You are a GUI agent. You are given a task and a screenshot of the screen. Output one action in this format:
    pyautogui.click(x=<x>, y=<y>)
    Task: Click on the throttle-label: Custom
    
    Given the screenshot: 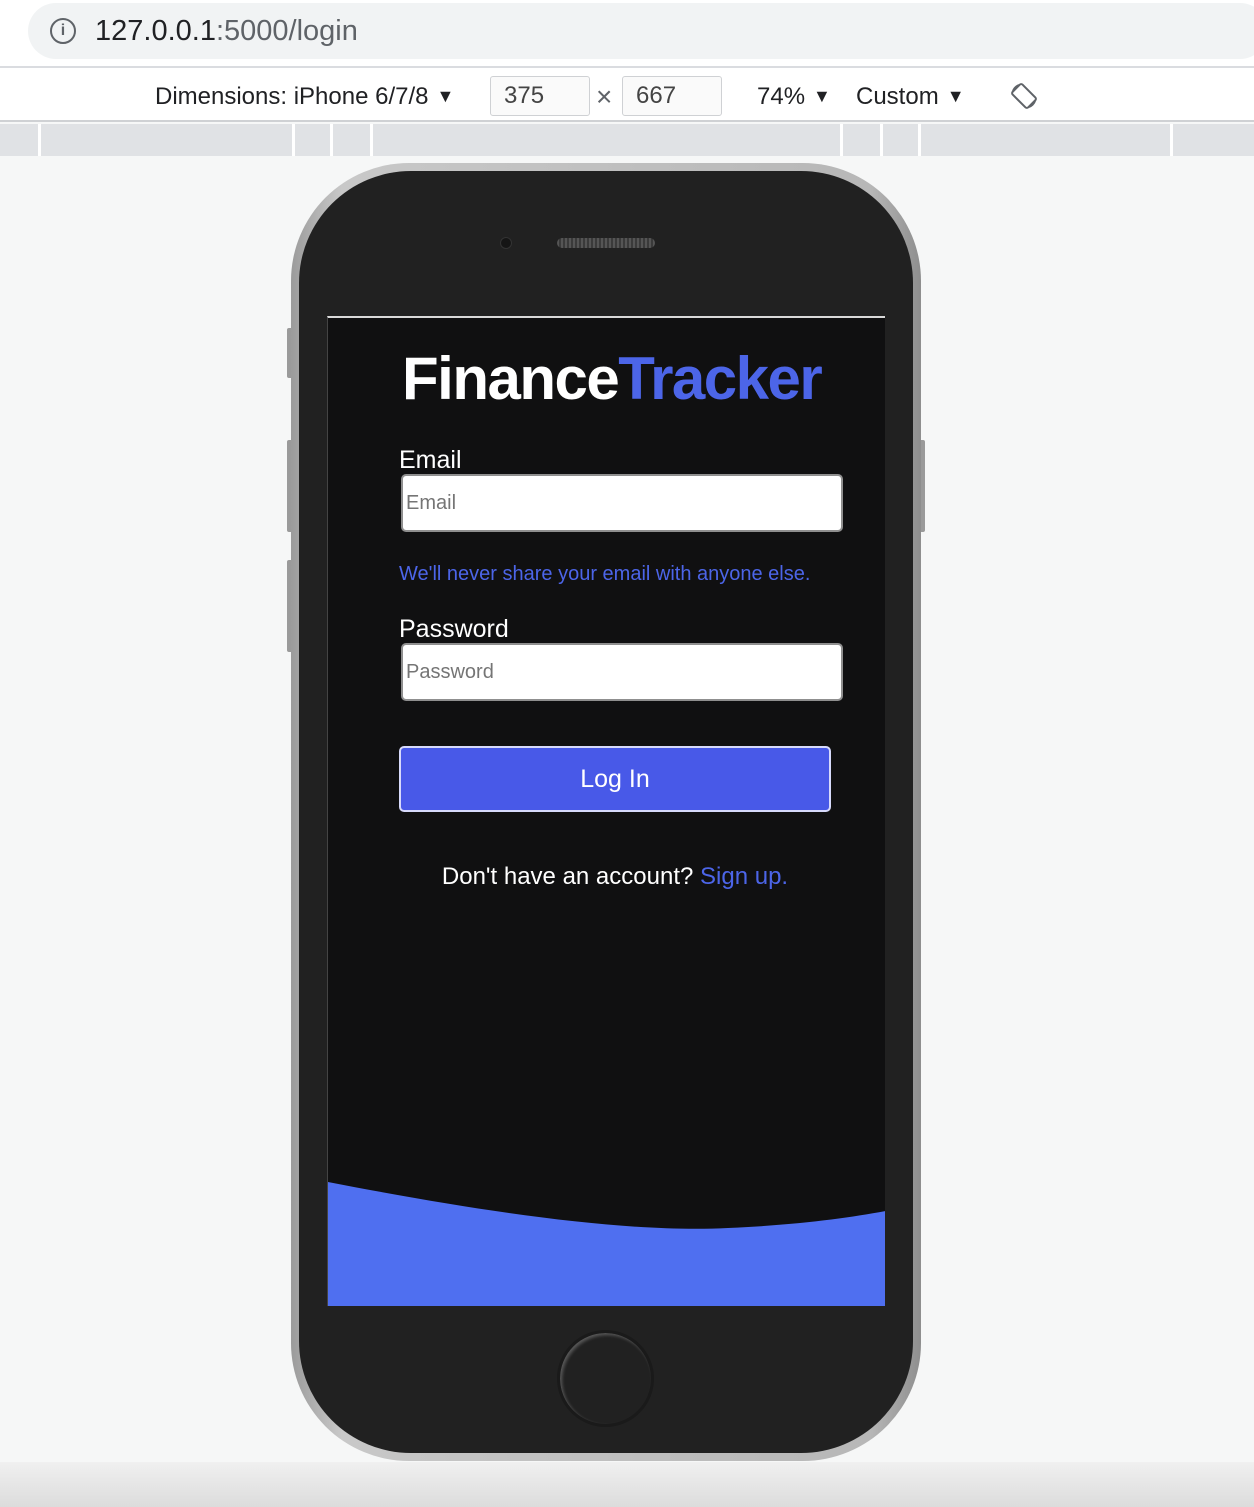 What is the action you would take?
    pyautogui.click(x=897, y=96)
    